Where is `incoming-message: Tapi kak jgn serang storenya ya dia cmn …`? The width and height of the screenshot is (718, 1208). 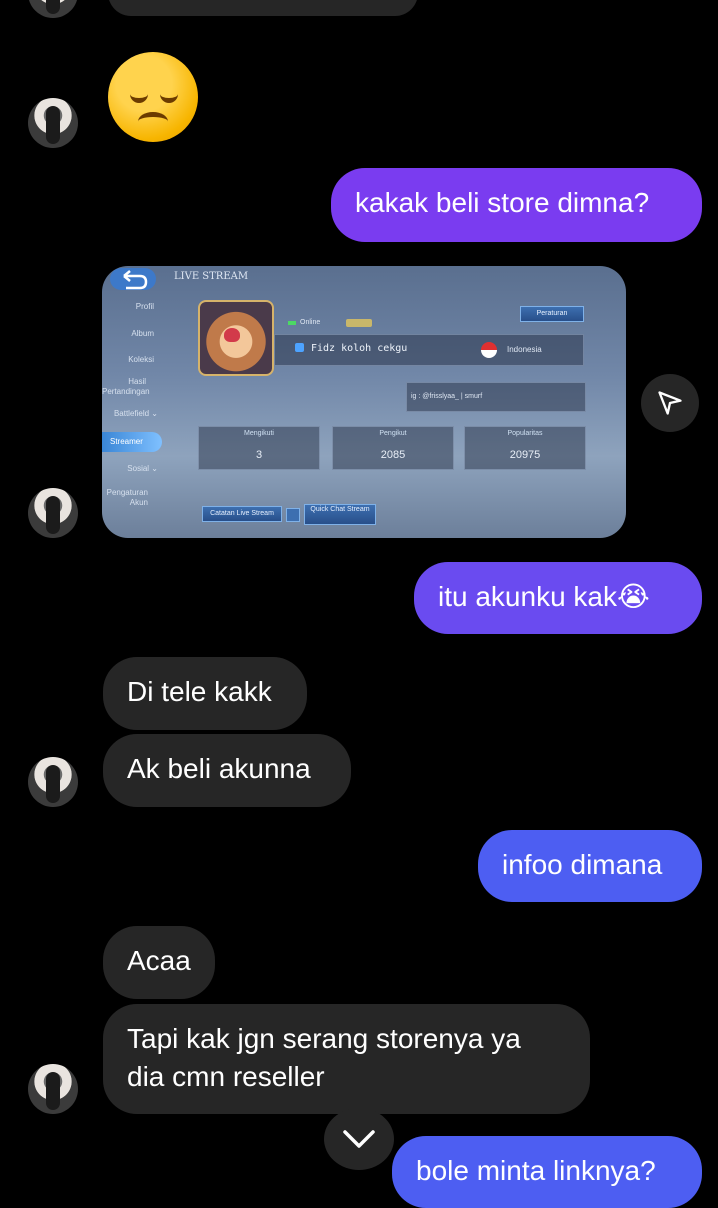 incoming-message: Tapi kak jgn serang storenya ya dia cmn … is located at coordinates (346, 1059).